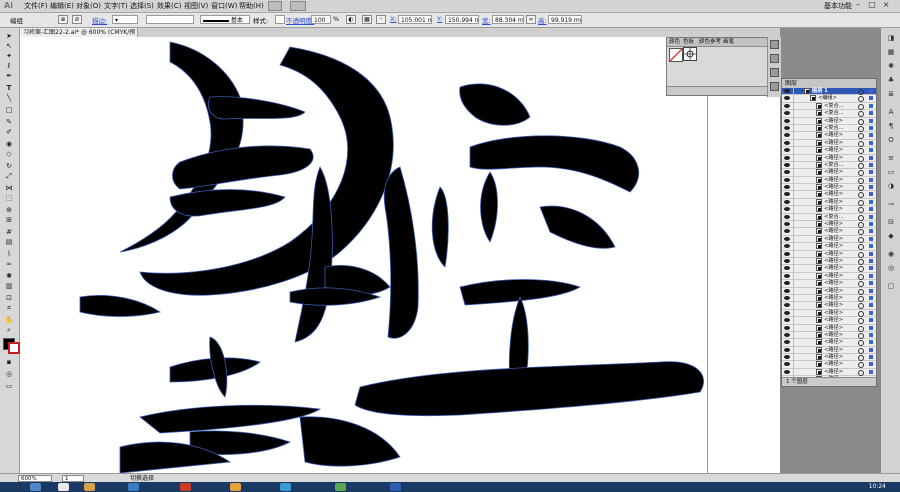  What do you see at coordinates (14, 348) in the screenshot?
I see `stroke-swatch` at bounding box center [14, 348].